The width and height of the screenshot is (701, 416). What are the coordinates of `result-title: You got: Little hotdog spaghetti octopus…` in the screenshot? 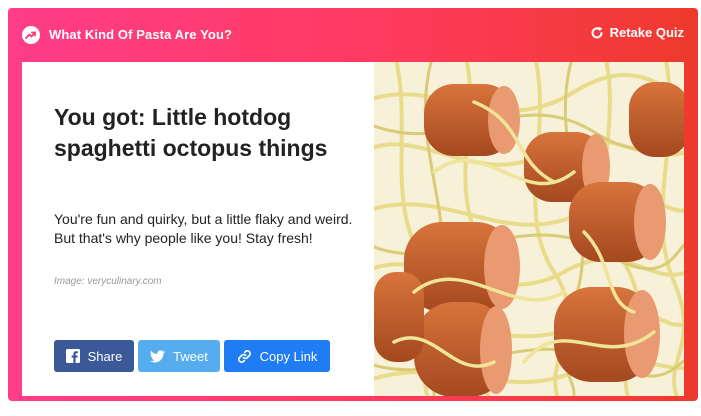 It's located at (191, 132).